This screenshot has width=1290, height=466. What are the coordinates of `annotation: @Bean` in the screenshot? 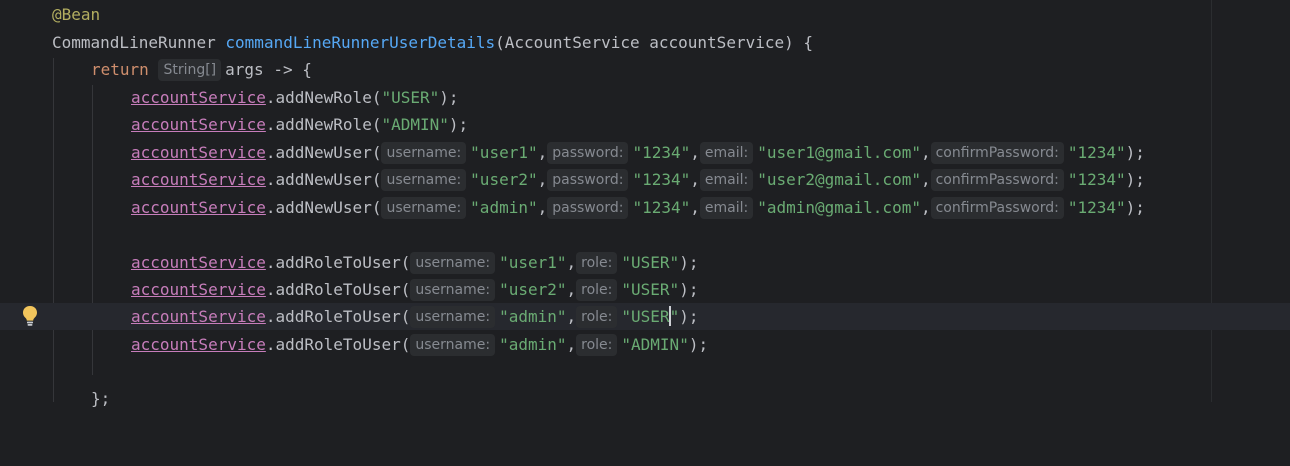 It's located at (76, 14).